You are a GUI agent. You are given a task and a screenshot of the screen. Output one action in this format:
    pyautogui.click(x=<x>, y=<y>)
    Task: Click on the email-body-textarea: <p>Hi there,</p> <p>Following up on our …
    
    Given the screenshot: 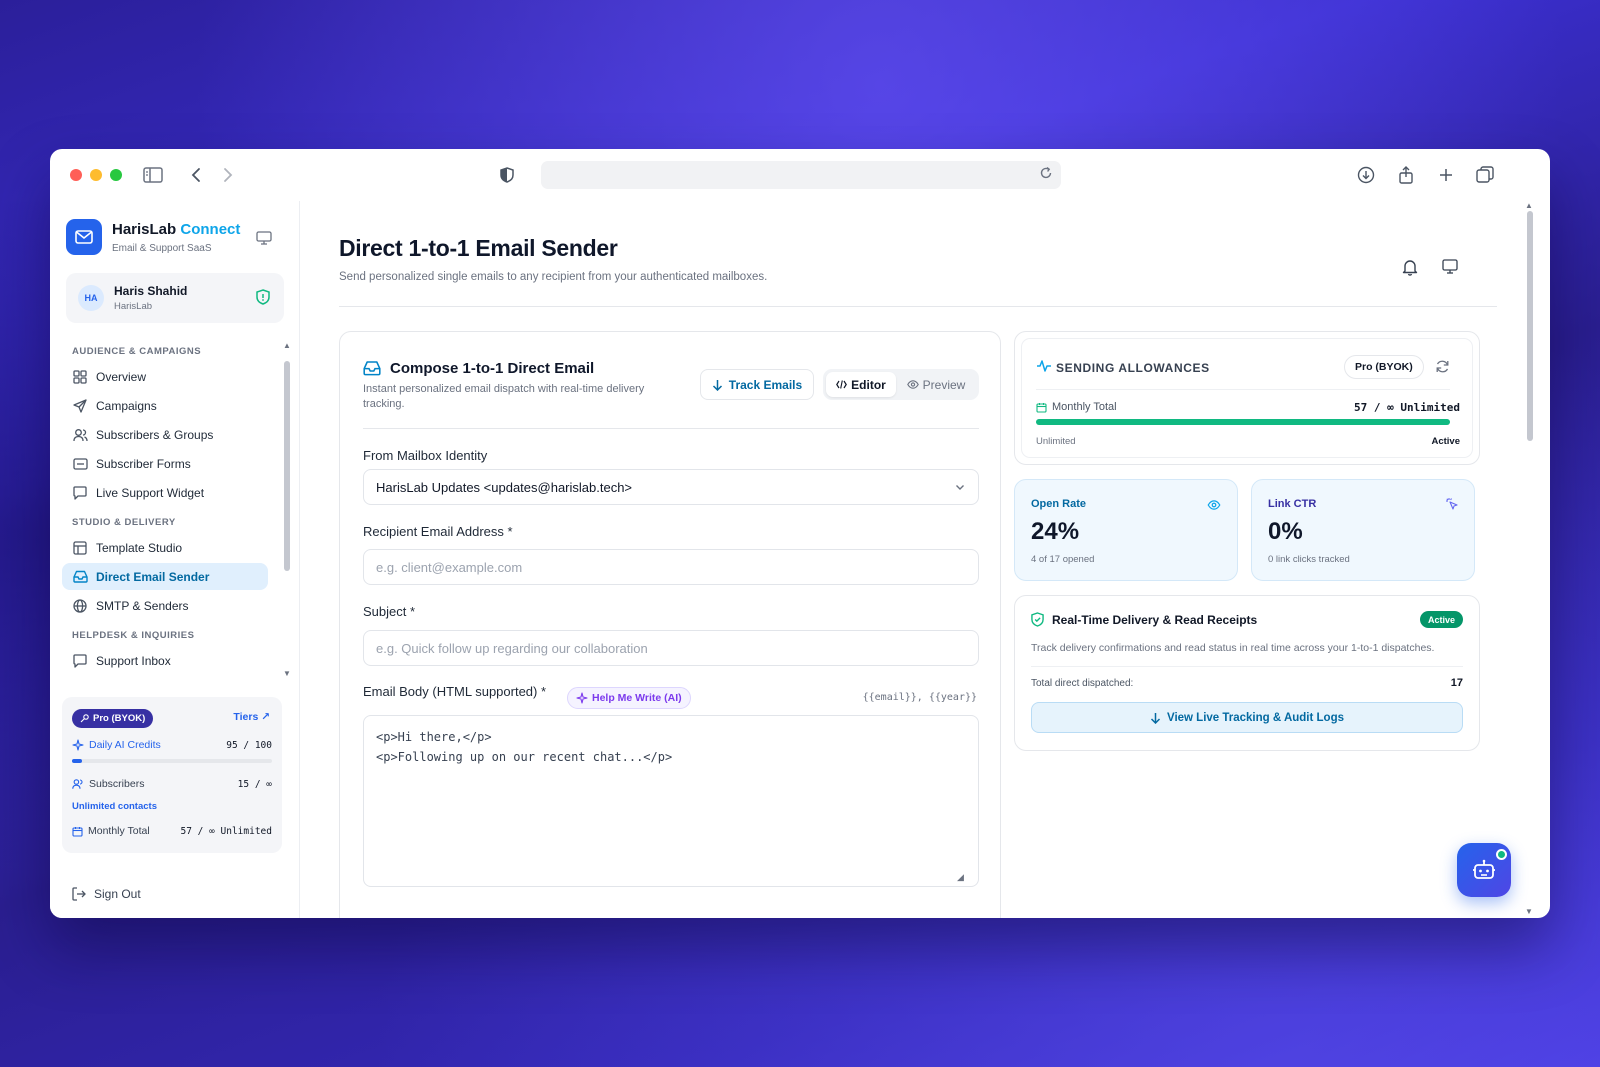 What is the action you would take?
    pyautogui.click(x=671, y=801)
    